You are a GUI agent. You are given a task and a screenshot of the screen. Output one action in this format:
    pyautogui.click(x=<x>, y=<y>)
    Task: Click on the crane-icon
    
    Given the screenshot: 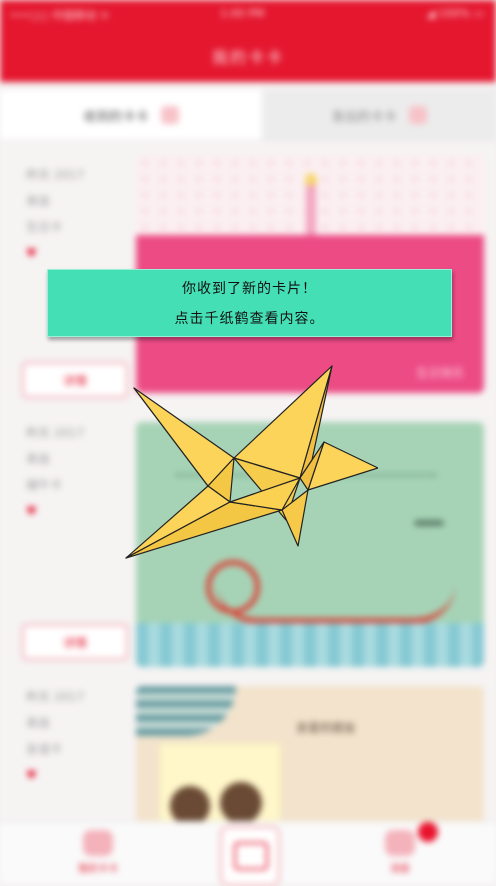 What is the action you would take?
    pyautogui.click(x=251, y=856)
    